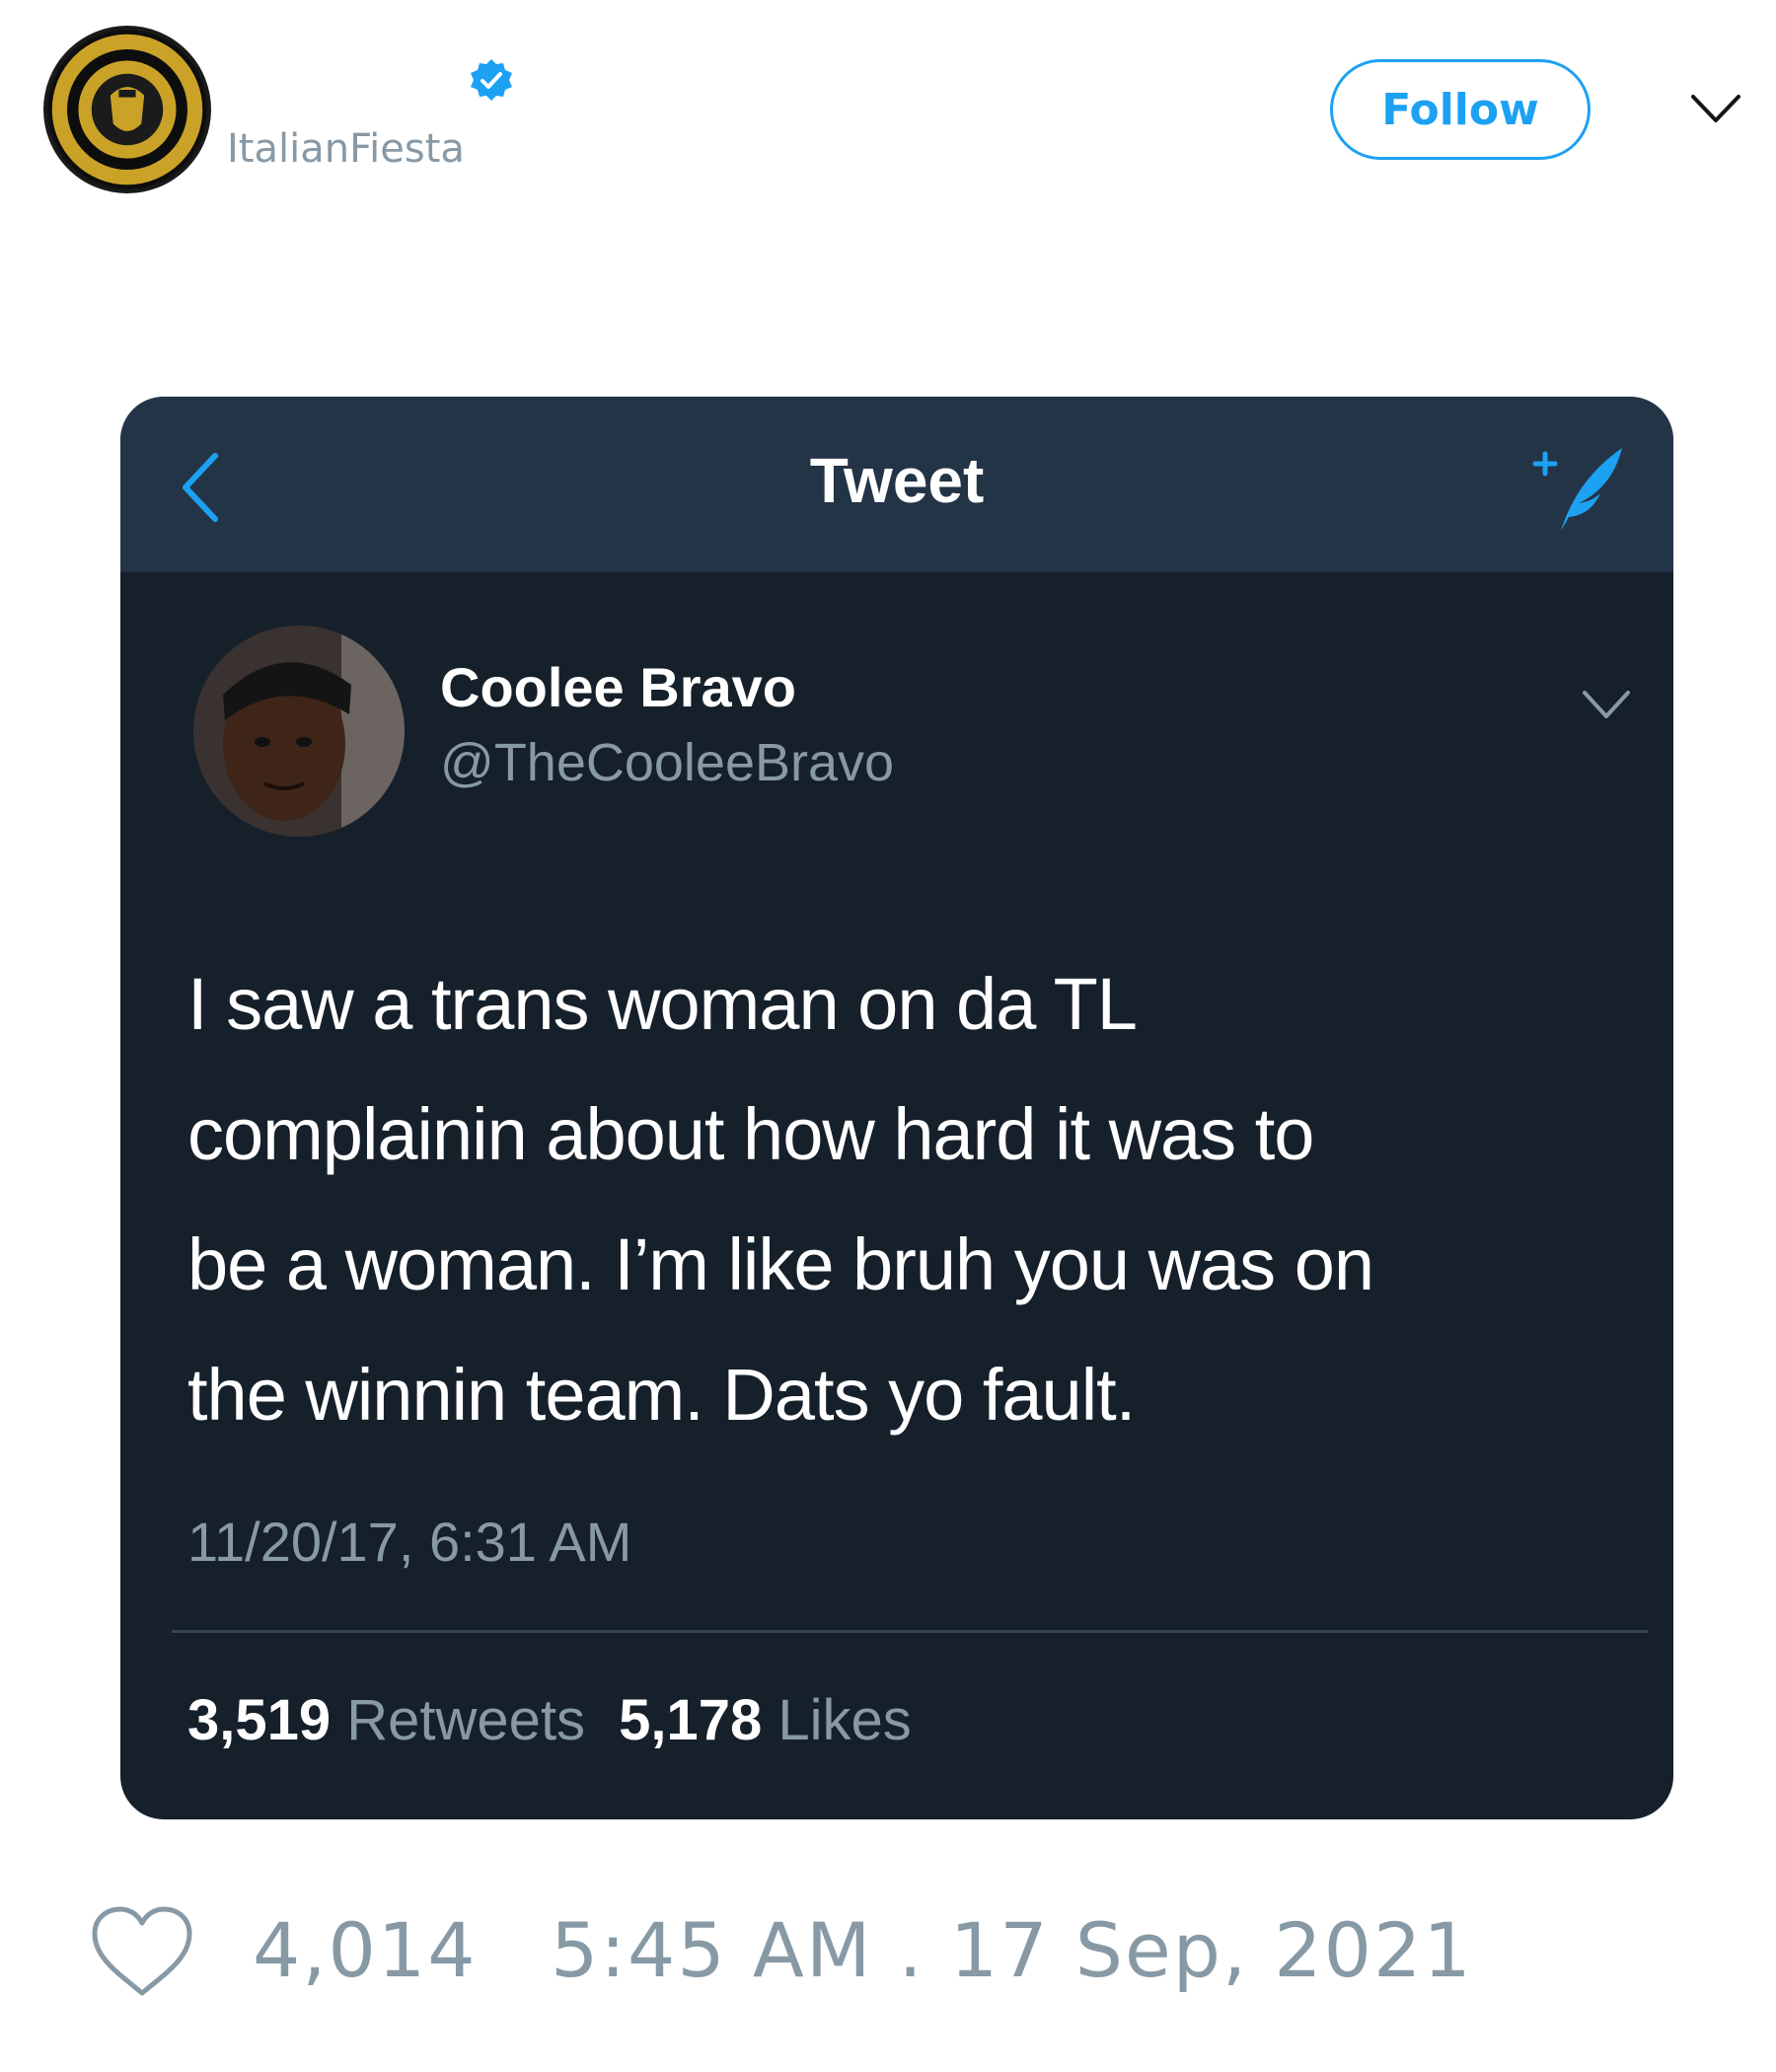  I want to click on verified-badge-icon, so click(492, 81).